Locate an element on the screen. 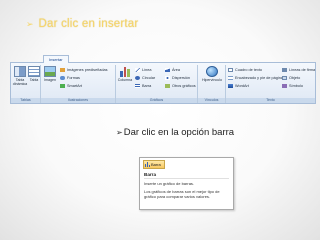 This screenshot has width=320, height=240. barra-highlighted-button: Barra is located at coordinates (154, 164).